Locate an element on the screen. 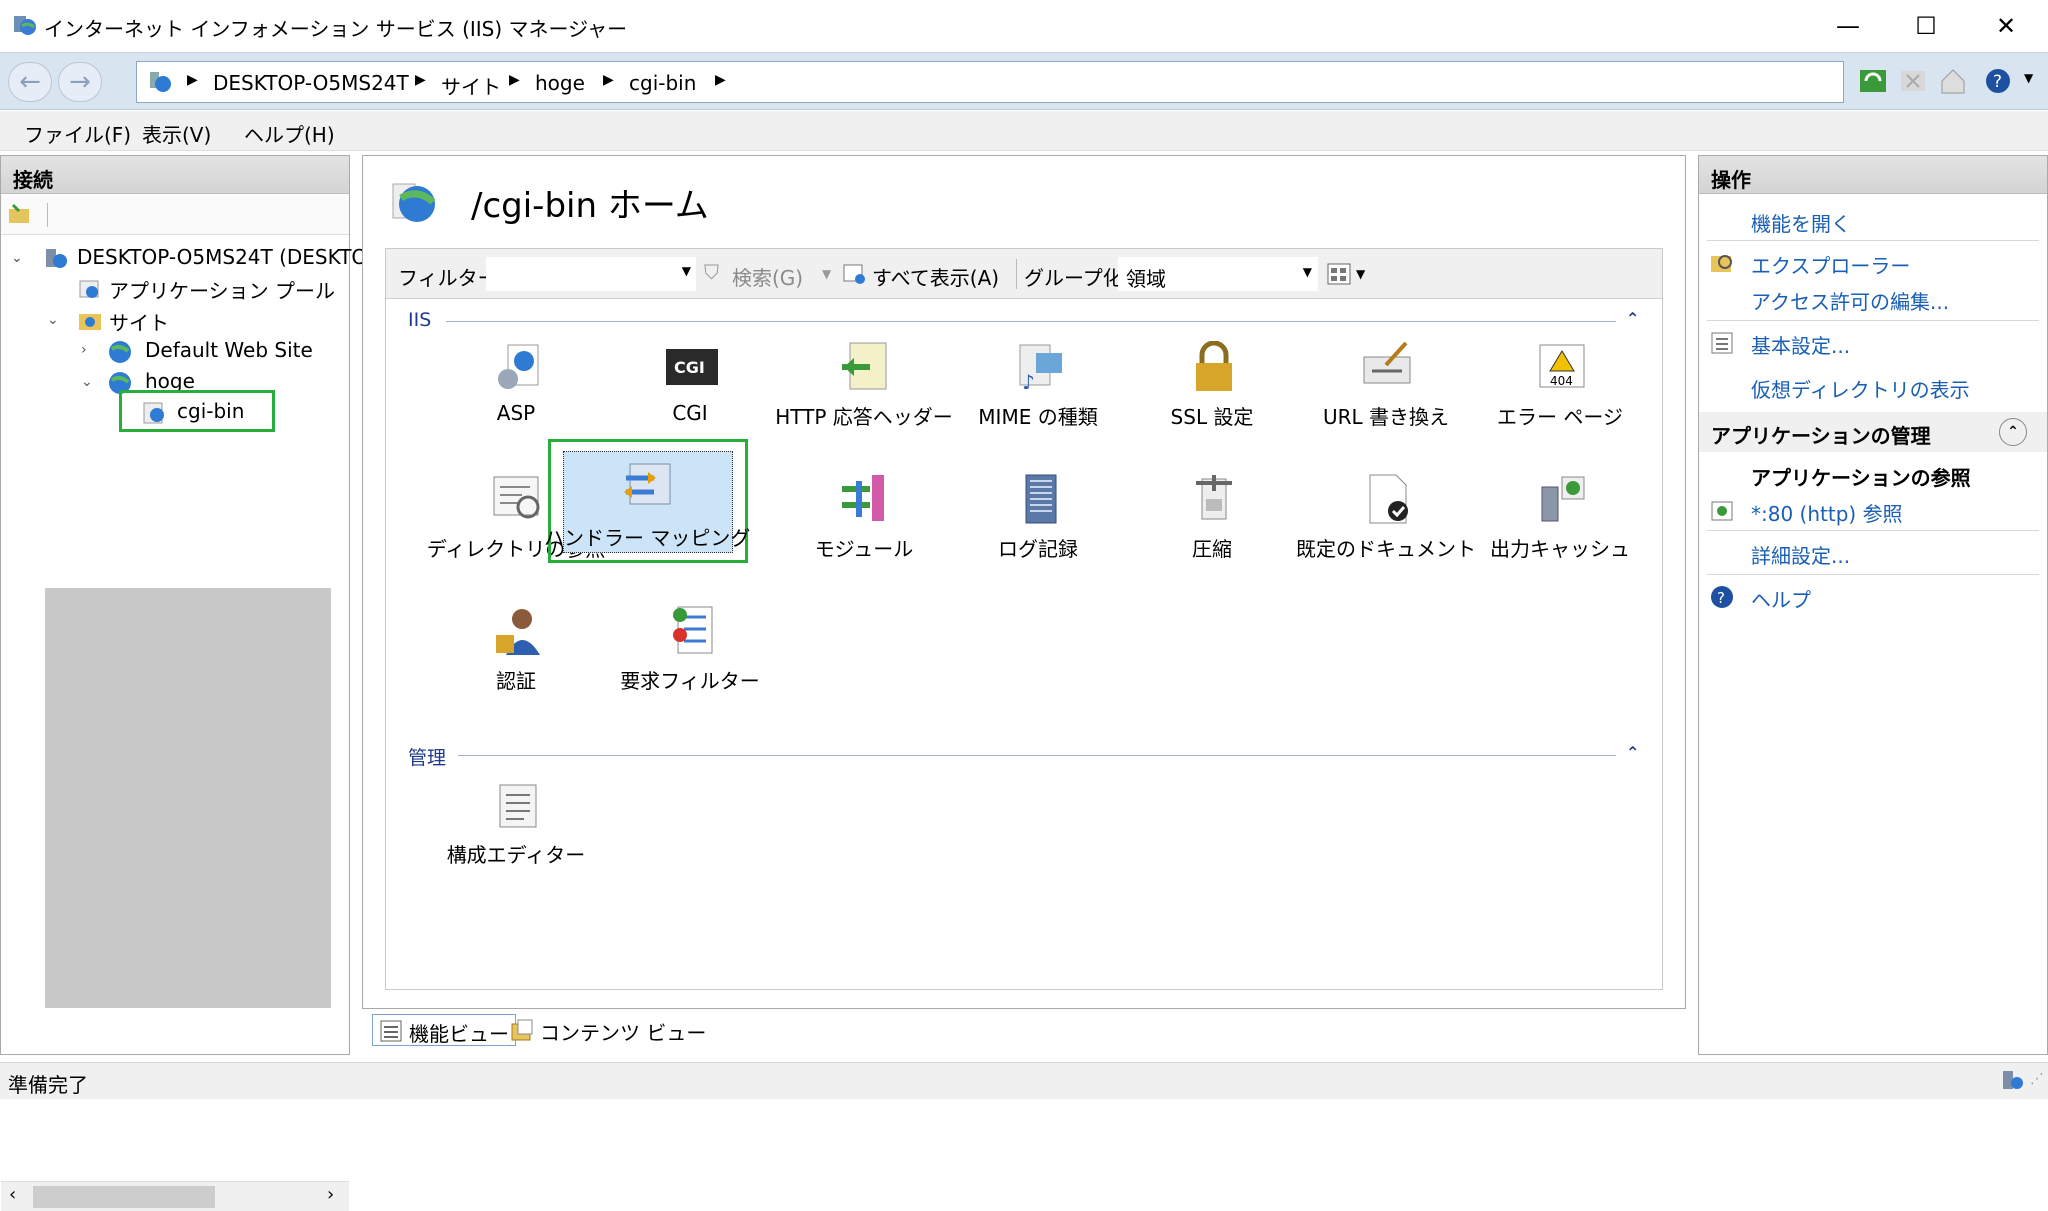 Image resolution: width=2048 pixels, height=1211 pixels. breadcrumb-cgi-bin: cgi-bin is located at coordinates (662, 83).